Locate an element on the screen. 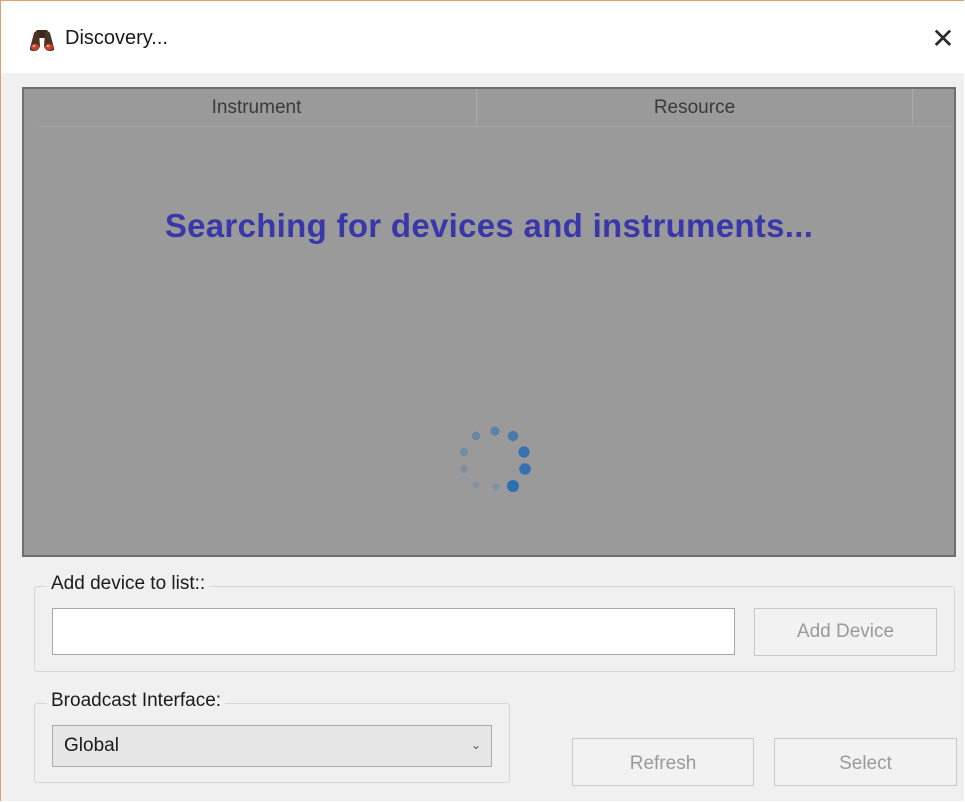  binoculars-icon is located at coordinates (42, 40).